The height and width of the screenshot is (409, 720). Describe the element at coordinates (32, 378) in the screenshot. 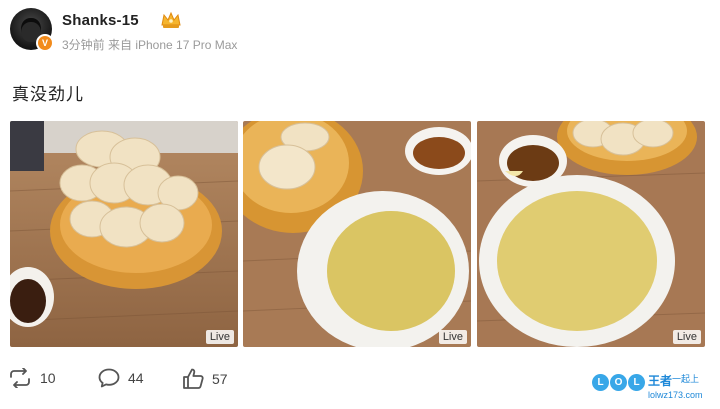

I see `repost-button: 10` at that location.